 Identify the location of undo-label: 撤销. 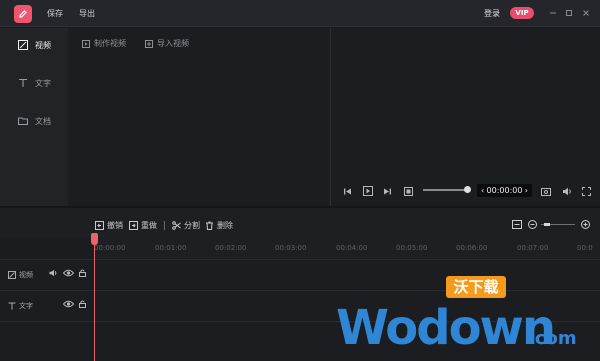
(115, 225).